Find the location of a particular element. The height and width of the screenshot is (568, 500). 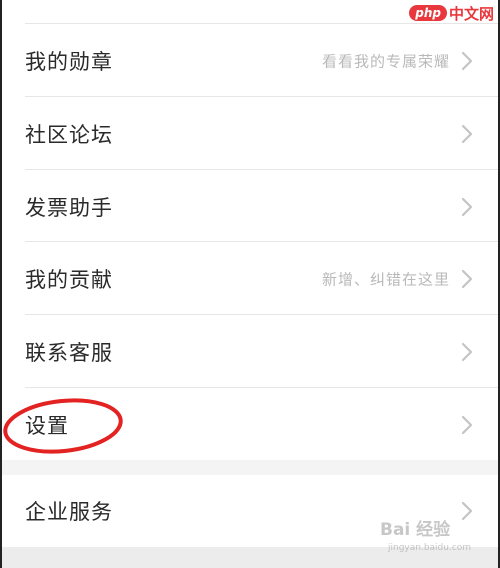

php-site-text: 中文网 is located at coordinates (471, 13).